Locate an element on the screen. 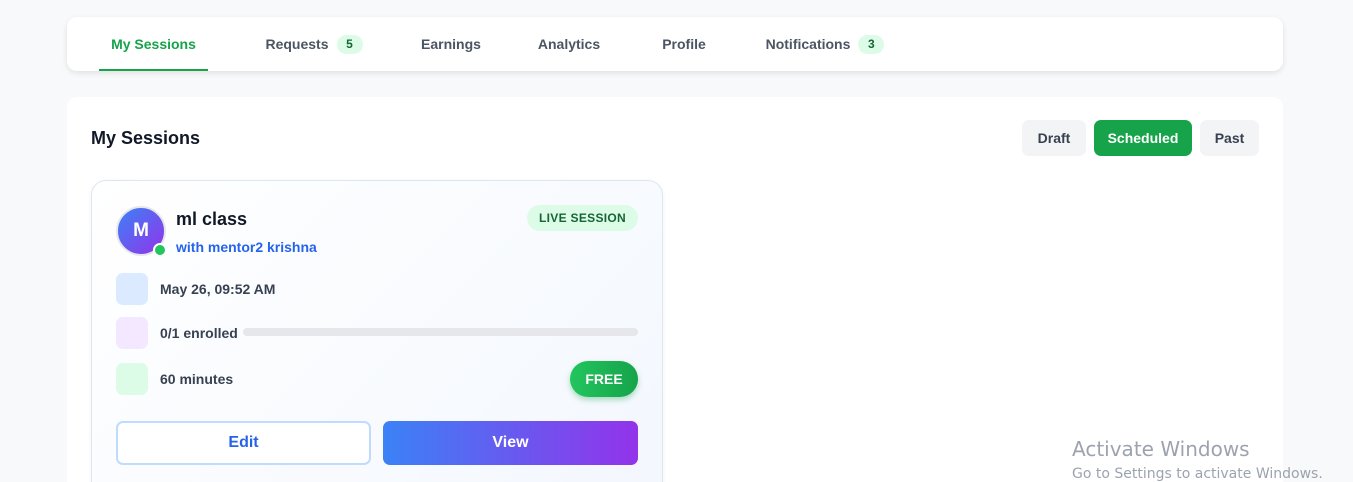  tab-label: Notifications is located at coordinates (808, 44).